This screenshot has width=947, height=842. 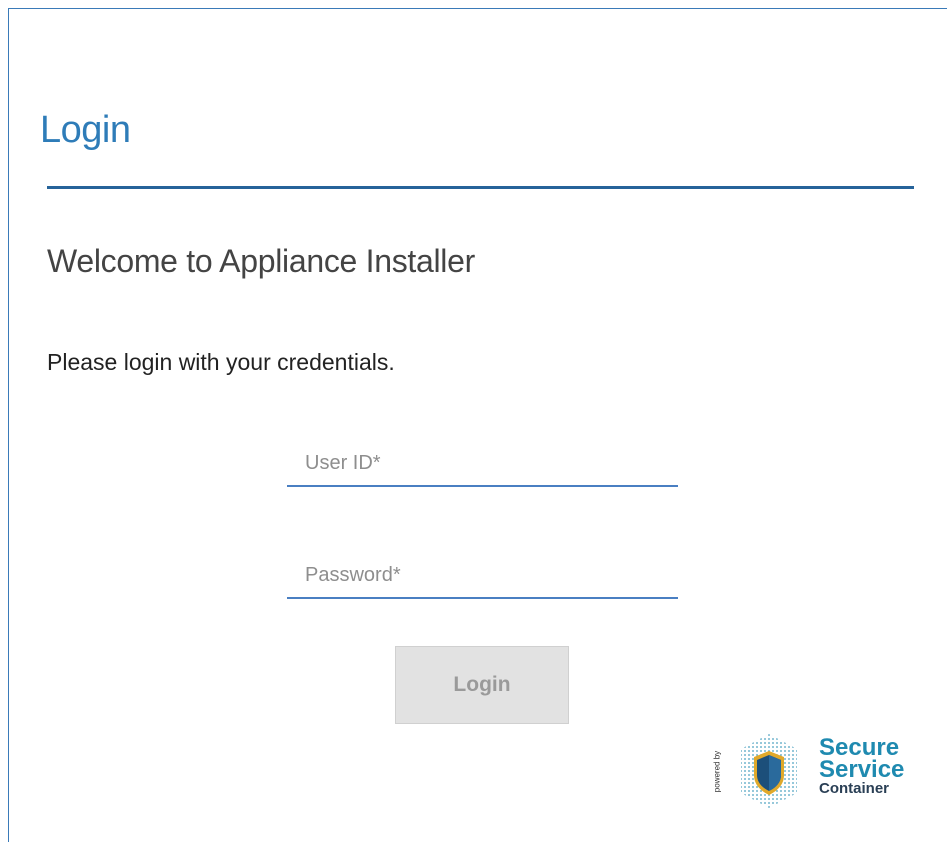 What do you see at coordinates (261, 261) in the screenshot?
I see `welcome-heading: Welcome to Appliance Installer` at bounding box center [261, 261].